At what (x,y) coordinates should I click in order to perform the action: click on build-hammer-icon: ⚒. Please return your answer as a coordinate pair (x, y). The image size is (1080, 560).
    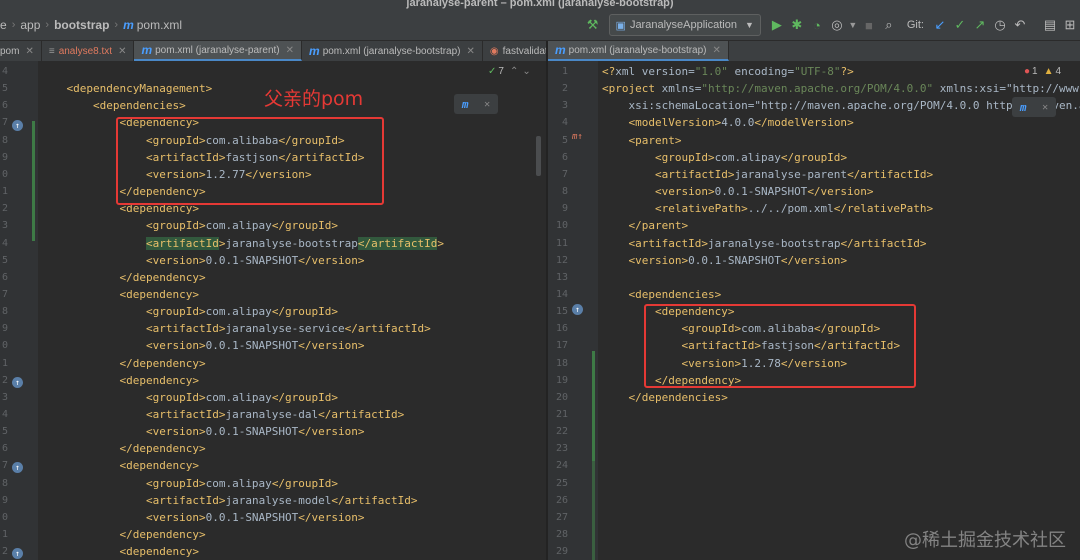
    Looking at the image, I should click on (593, 25).